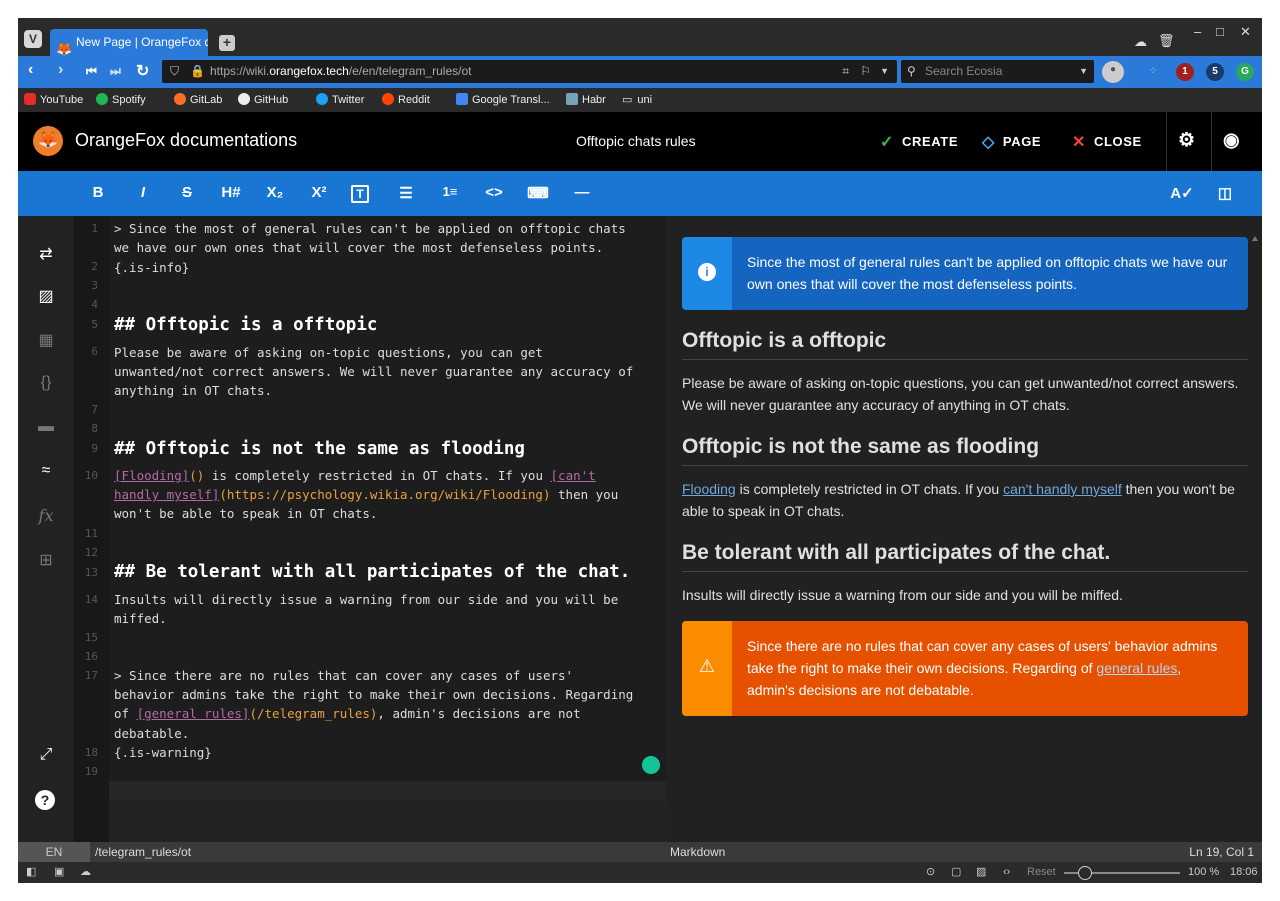 The image size is (1280, 901). I want to click on bookmark-spotify: Spotify, so click(121, 100).